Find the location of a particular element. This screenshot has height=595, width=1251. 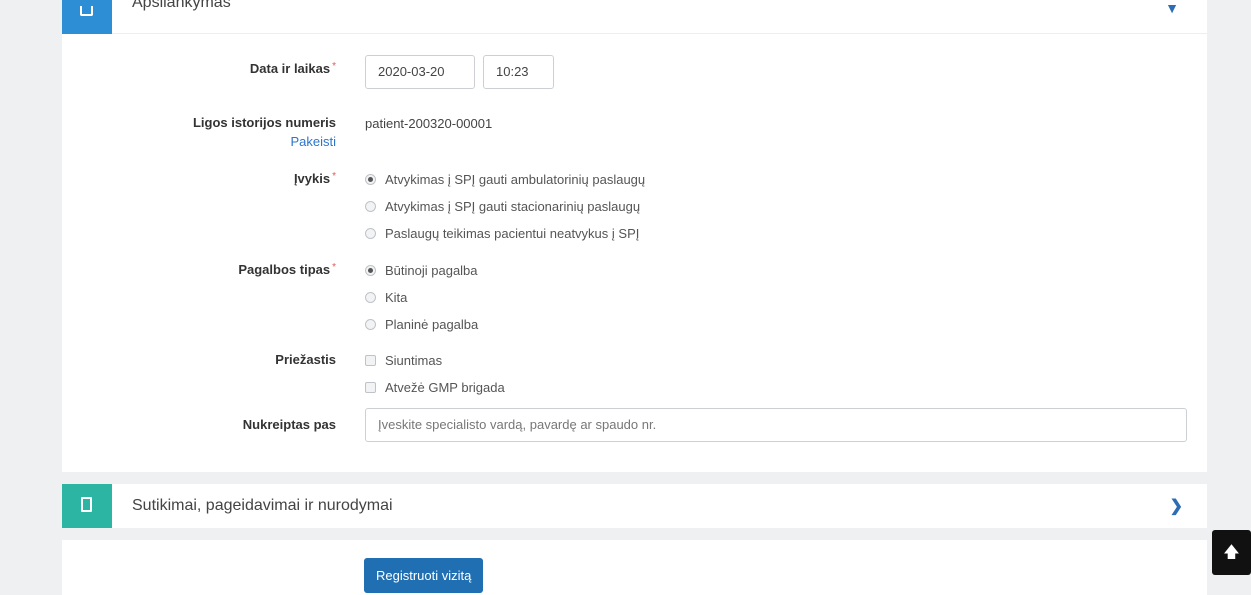

time-input: 10:23 is located at coordinates (518, 72).